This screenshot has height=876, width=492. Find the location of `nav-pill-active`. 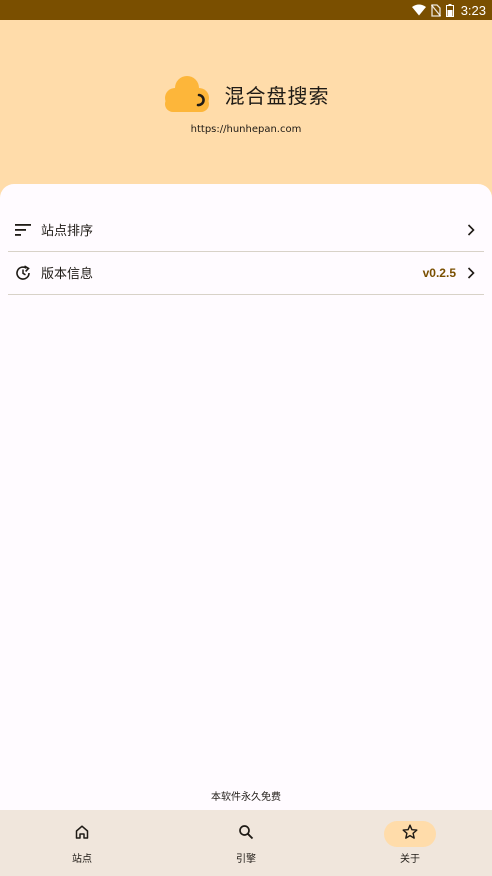

nav-pill-active is located at coordinates (410, 834).